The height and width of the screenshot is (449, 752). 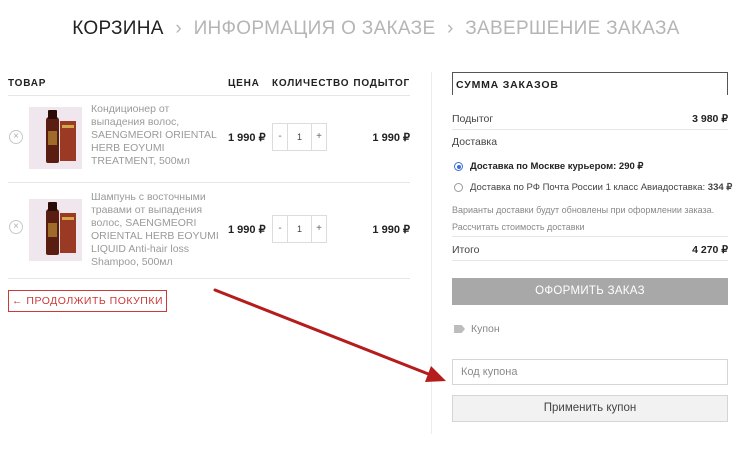 I want to click on continue-shopping-button: ← ПРОДОЛЖИТЬ ПОКУПКИ, so click(x=87, y=301).